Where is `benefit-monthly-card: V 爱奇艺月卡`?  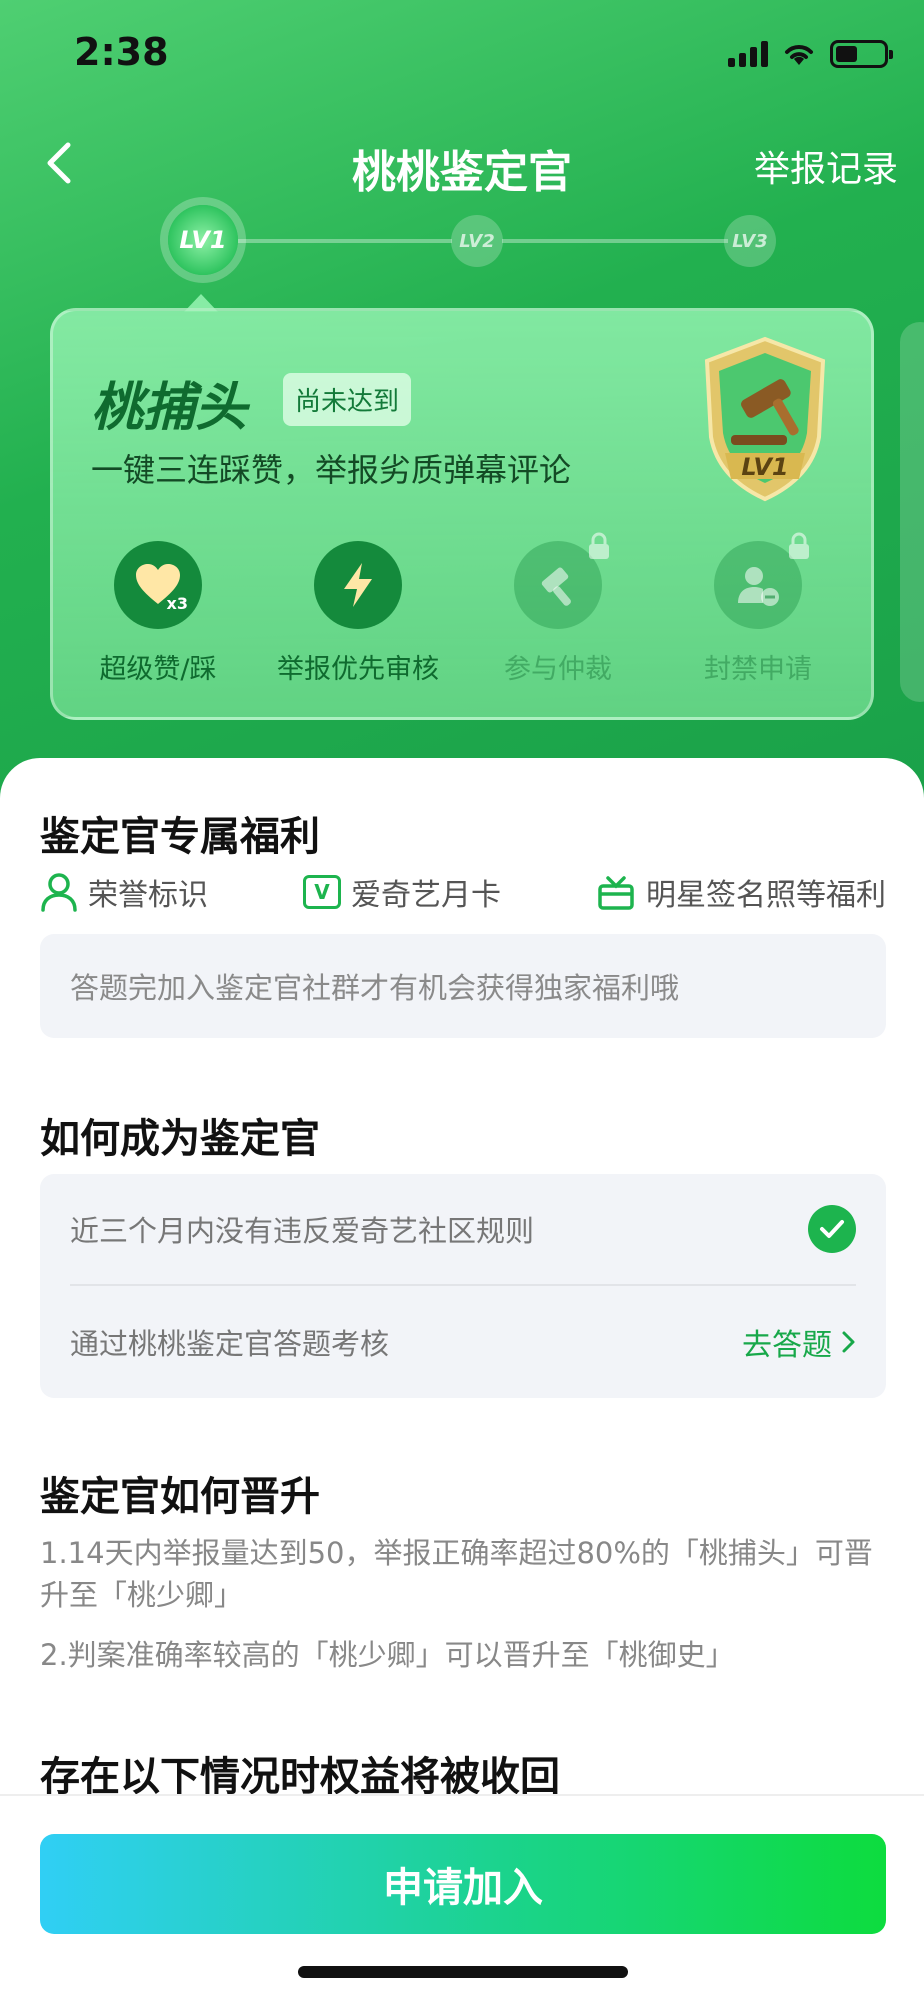 benefit-monthly-card: V 爱奇艺月卡 is located at coordinates (402, 892).